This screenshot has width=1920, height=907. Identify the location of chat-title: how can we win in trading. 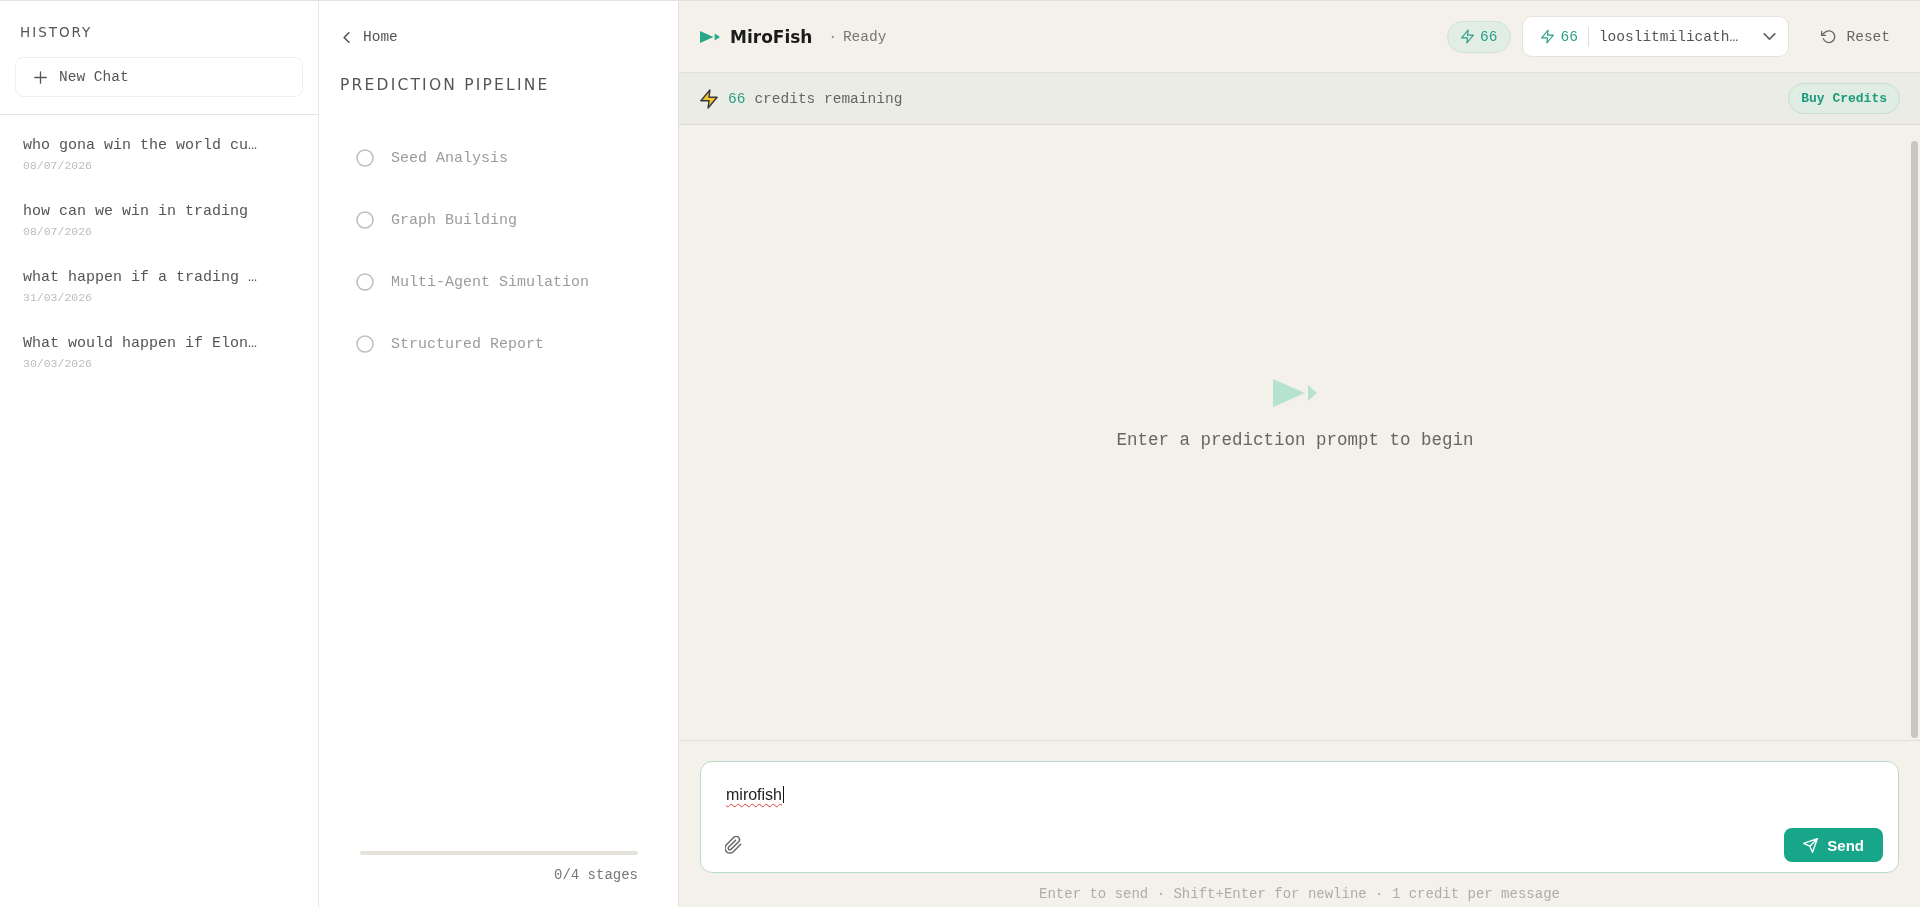
(136, 212).